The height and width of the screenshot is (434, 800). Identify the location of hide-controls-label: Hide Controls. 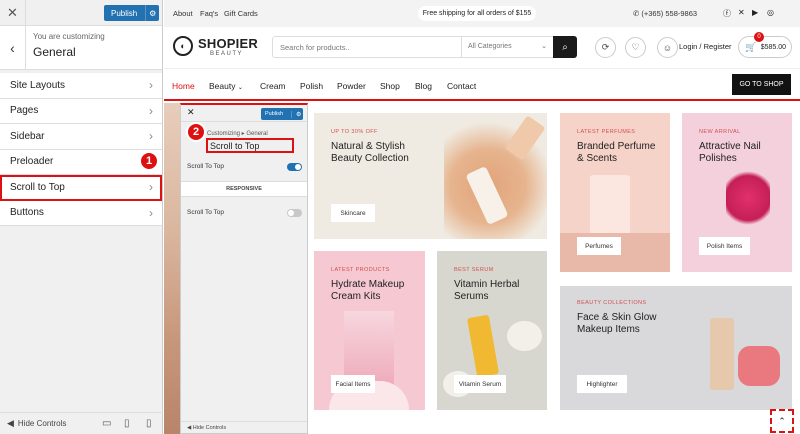
(42, 423).